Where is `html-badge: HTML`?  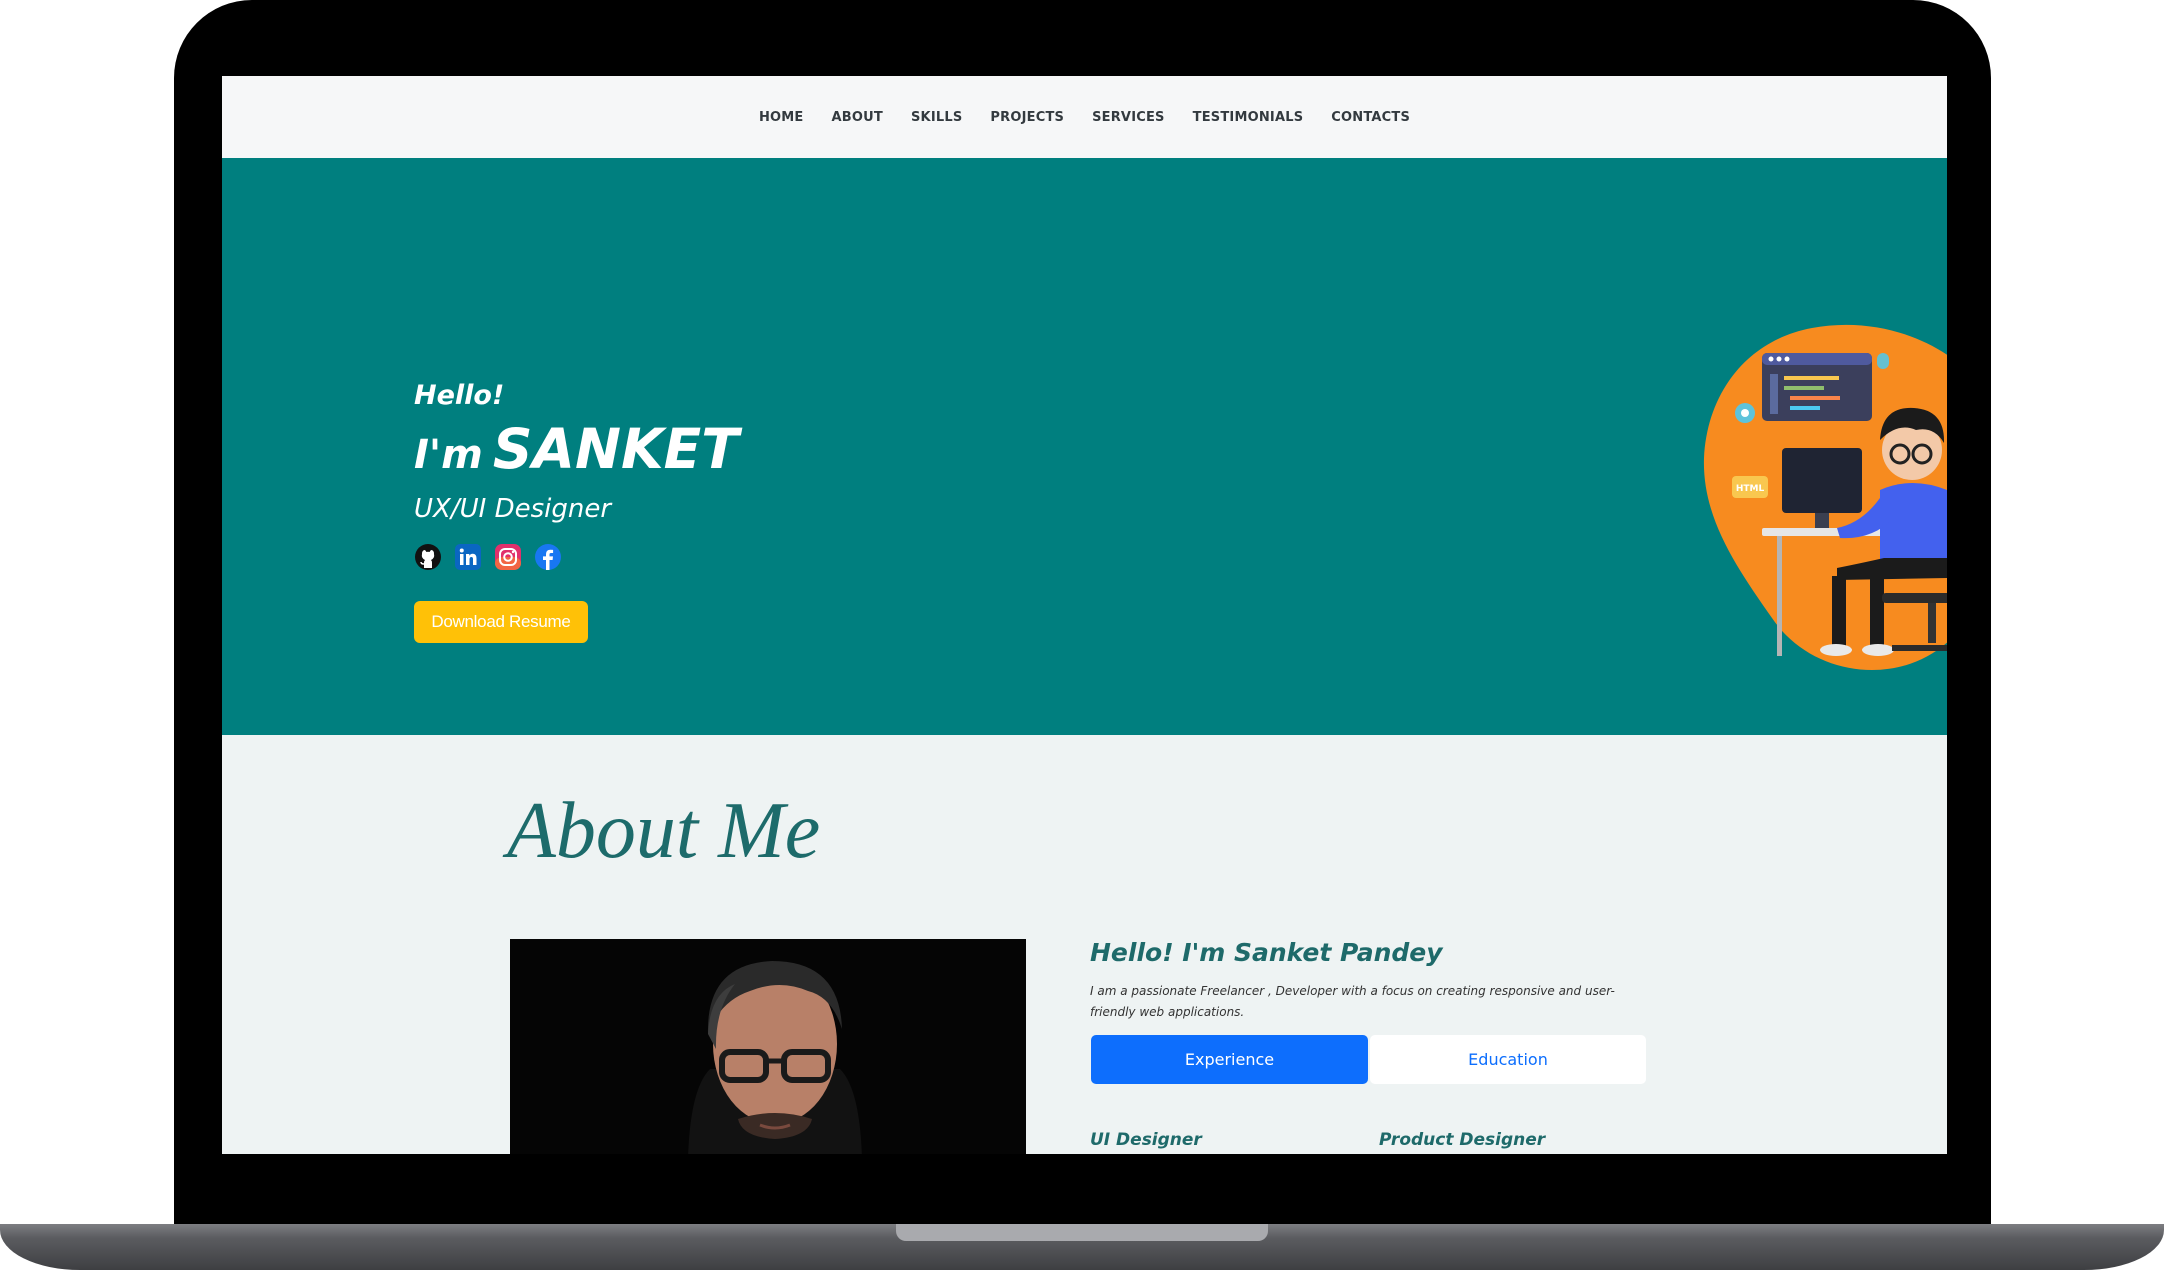 html-badge: HTML is located at coordinates (1750, 489).